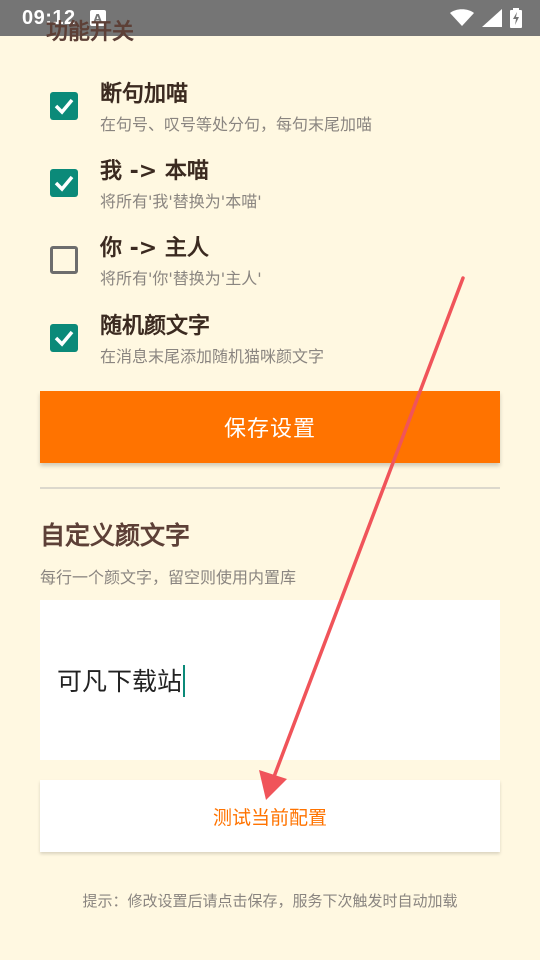 This screenshot has width=540, height=960. I want to click on option-you-to-master: 你 -> 主人 将所有'你'替换为'主人', so click(270, 265).